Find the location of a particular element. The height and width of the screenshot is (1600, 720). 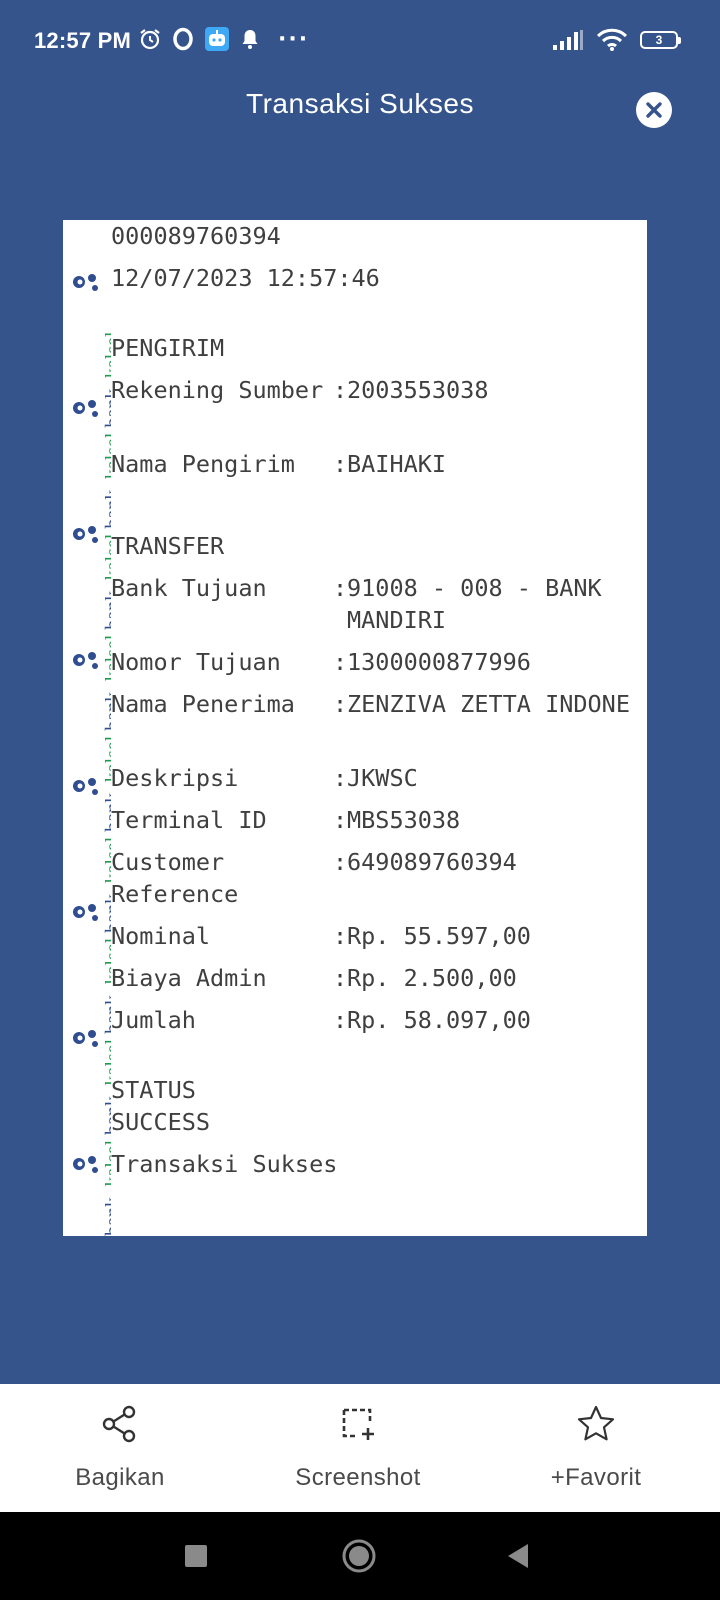

action-bar: Bagikan Screenshot +Favorit is located at coordinates (360, 1448).